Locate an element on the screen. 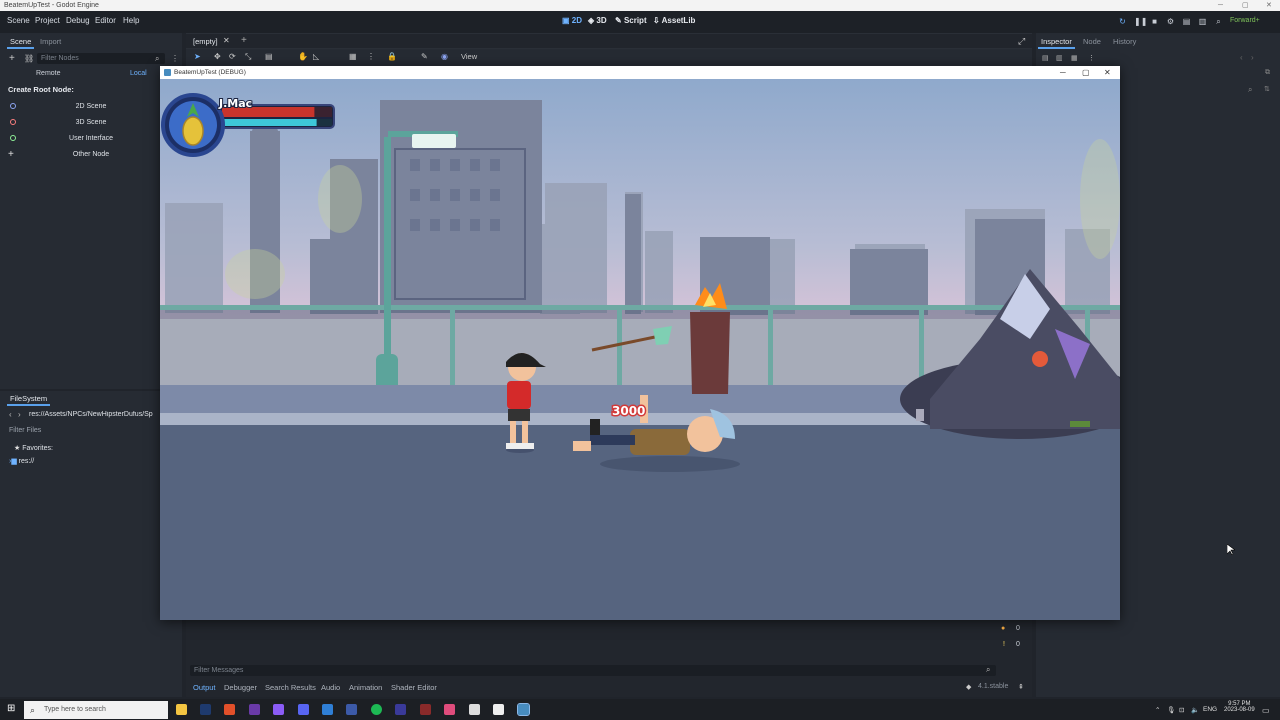 Image resolution: width=1280 pixels, height=720 pixels. game-close-button: ✕ is located at coordinates (1107, 72).